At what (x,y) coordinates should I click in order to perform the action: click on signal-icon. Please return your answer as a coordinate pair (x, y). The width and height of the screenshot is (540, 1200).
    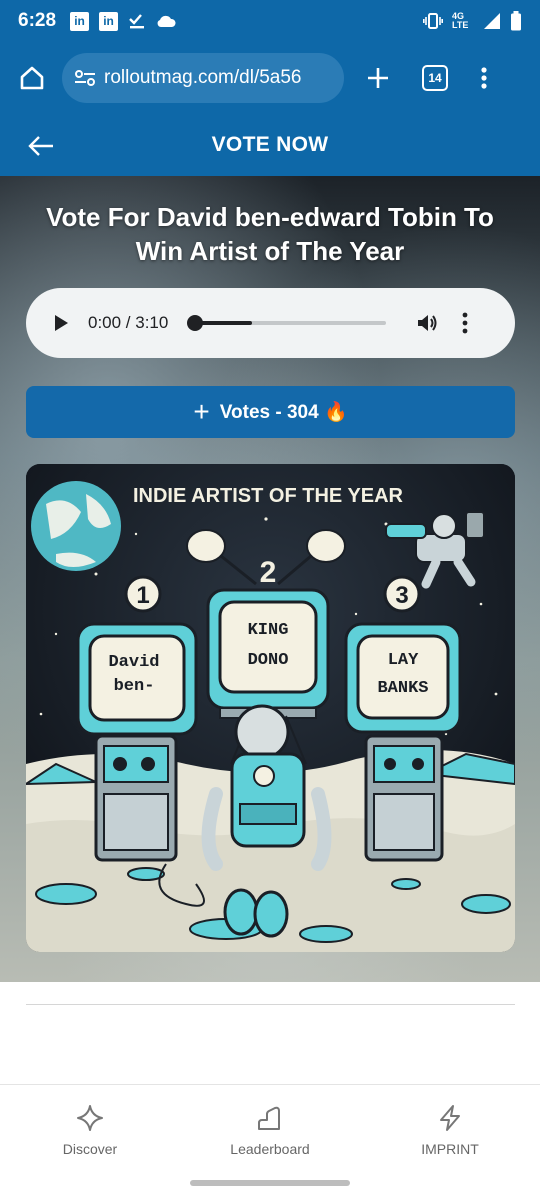
    Looking at the image, I should click on (492, 21).